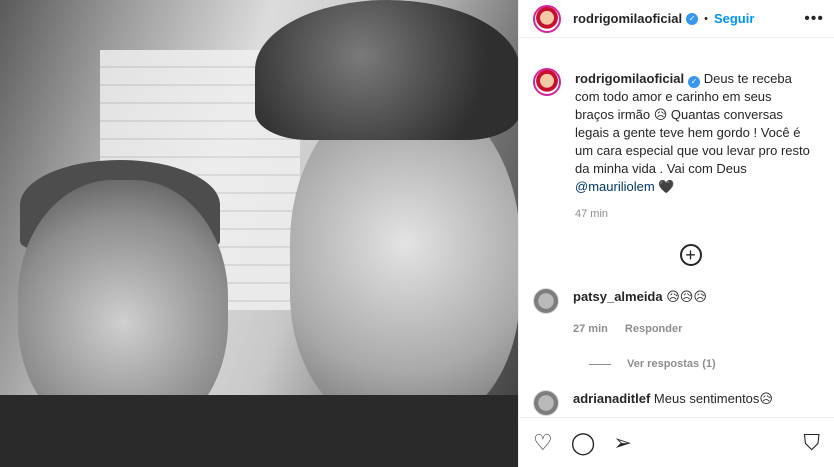 The width and height of the screenshot is (834, 467). Describe the element at coordinates (734, 18) in the screenshot. I see `follow-button: Seguir` at that location.